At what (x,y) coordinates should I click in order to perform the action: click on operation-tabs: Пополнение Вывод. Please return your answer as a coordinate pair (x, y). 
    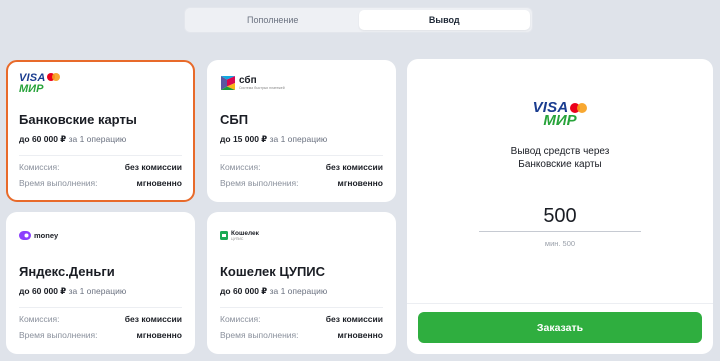
    Looking at the image, I should click on (358, 20).